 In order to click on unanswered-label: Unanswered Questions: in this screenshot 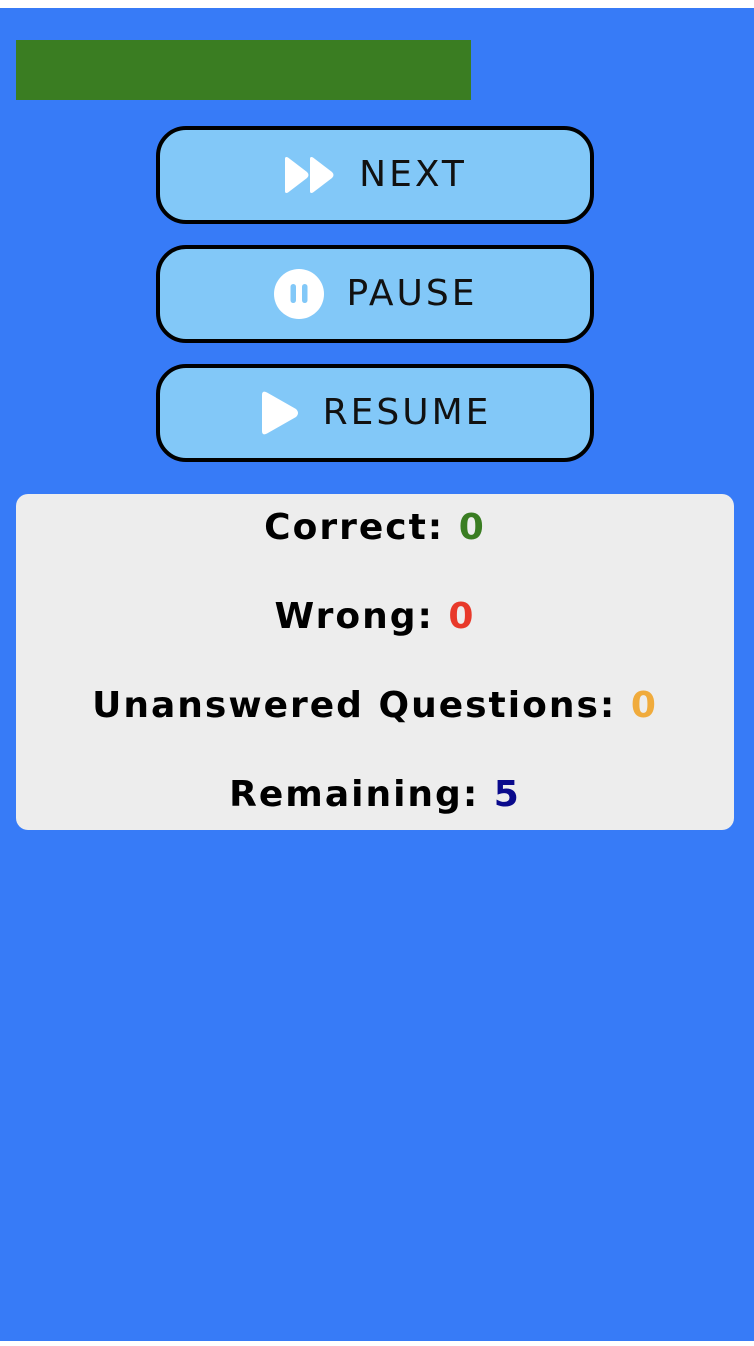, I will do `click(354, 705)`.